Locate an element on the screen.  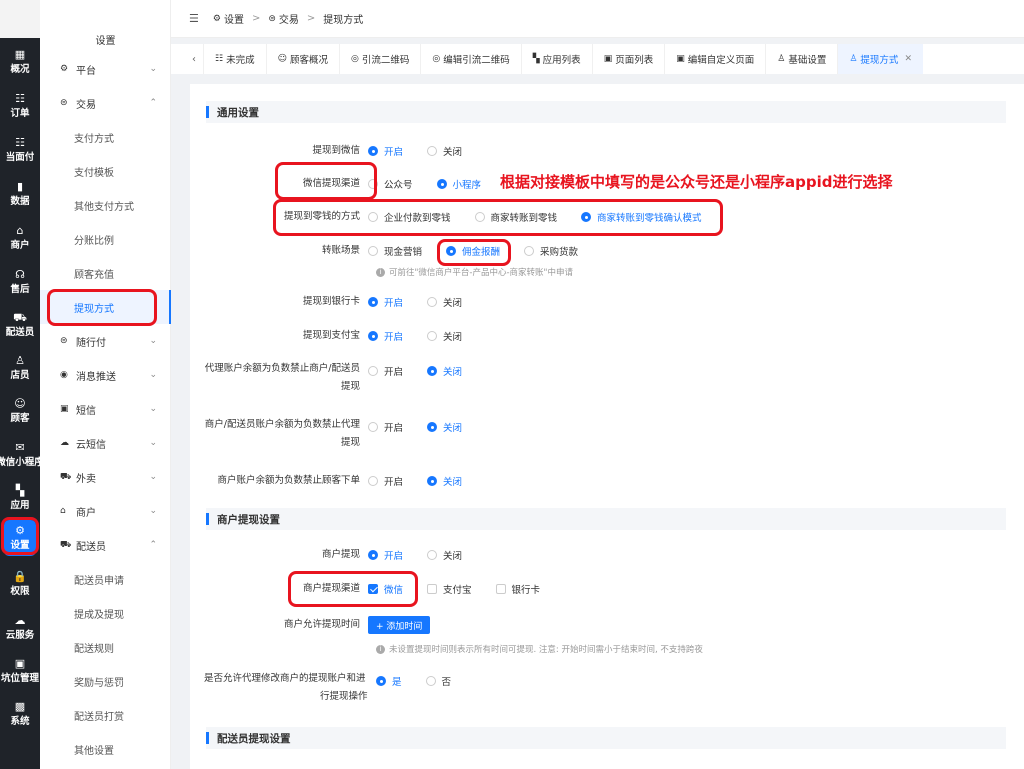
submenu-pay-along: ⊜ 随行付 ⌄ is located at coordinates (105, 341).